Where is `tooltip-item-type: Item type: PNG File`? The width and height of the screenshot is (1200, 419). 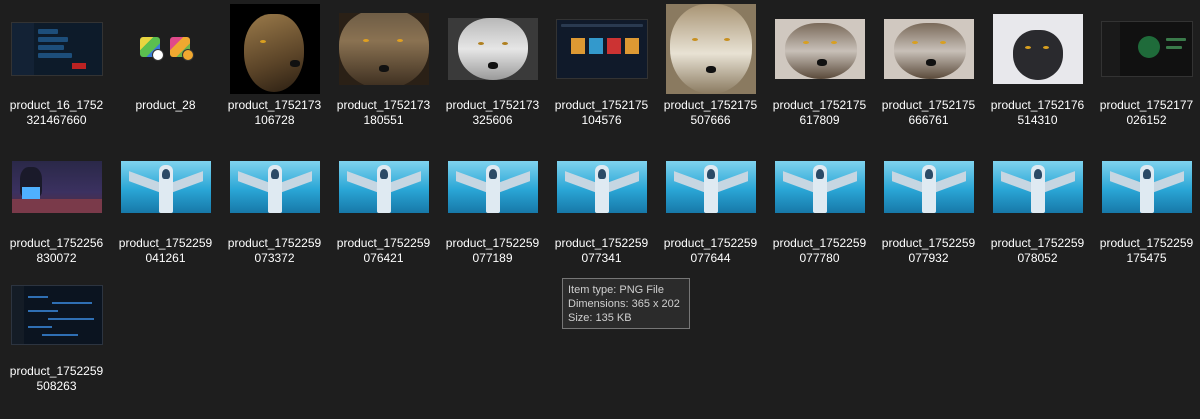
tooltip-item-type: Item type: PNG File is located at coordinates (616, 290).